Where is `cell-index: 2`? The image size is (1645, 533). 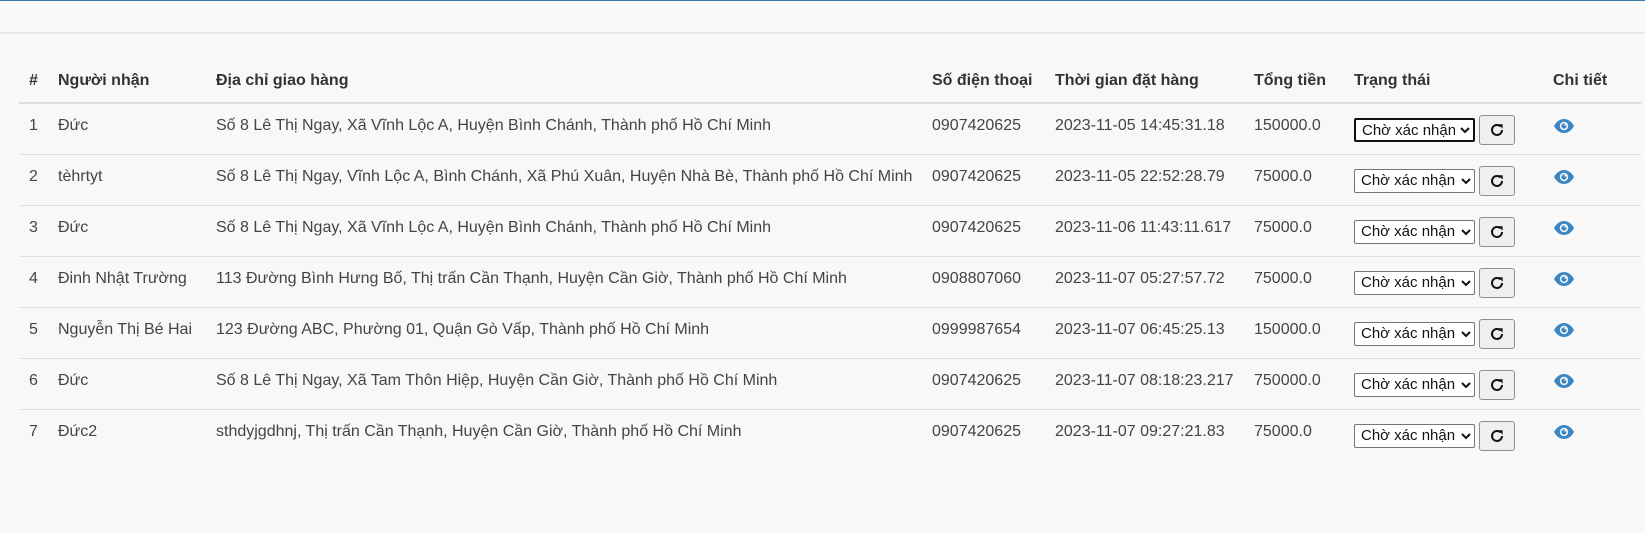 cell-index: 2 is located at coordinates (33, 180).